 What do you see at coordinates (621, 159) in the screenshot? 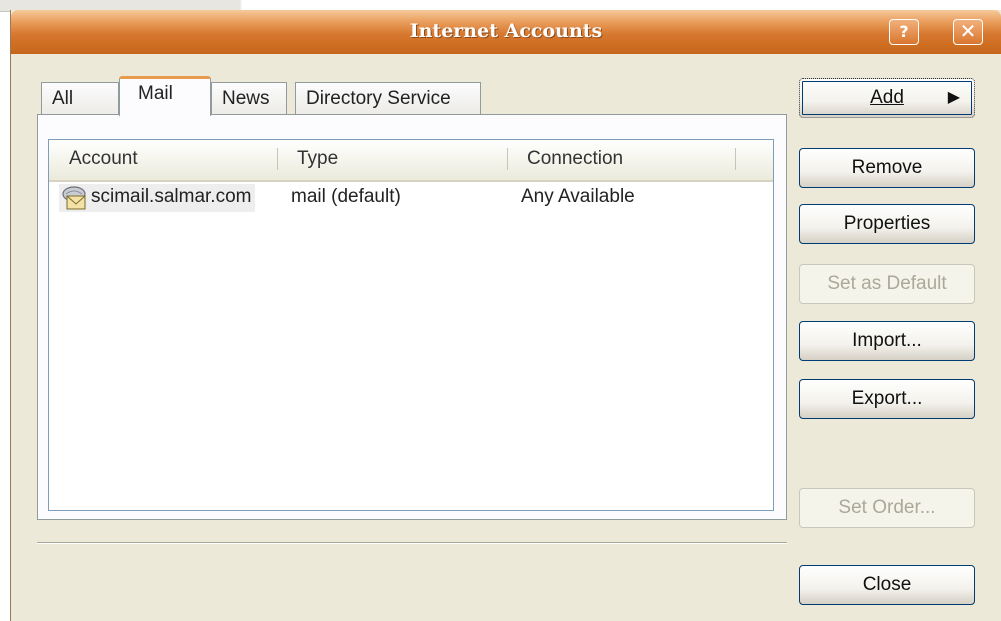
I see `column-header-connection: Connection` at bounding box center [621, 159].